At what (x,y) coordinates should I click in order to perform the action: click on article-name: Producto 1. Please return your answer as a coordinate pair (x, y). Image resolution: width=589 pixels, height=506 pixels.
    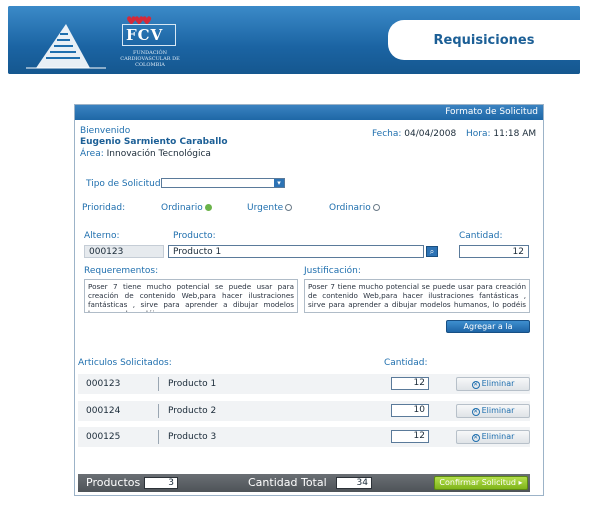
    Looking at the image, I should click on (192, 384).